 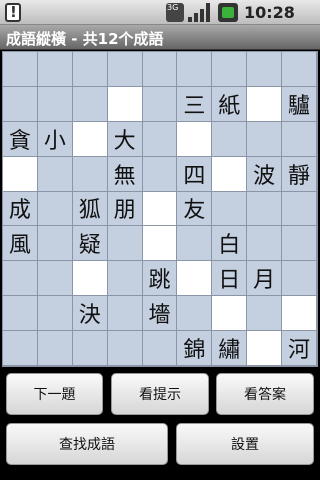 I want to click on grid-cell-character: 墻, so click(x=160, y=314).